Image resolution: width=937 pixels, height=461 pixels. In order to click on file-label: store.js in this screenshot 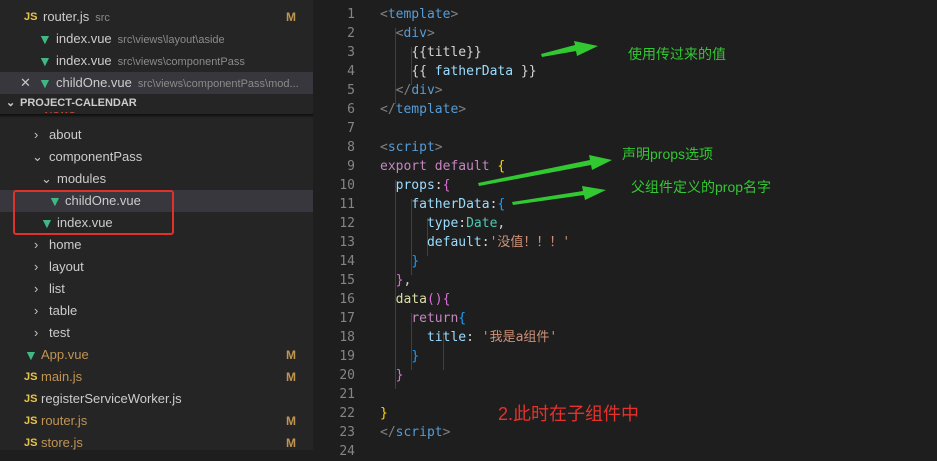, I will do `click(62, 442)`.